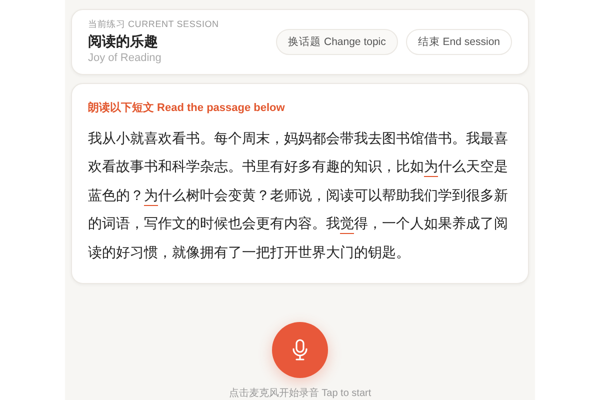 The width and height of the screenshot is (600, 400). Describe the element at coordinates (459, 42) in the screenshot. I see `end-session-button: 结束 End session` at that location.